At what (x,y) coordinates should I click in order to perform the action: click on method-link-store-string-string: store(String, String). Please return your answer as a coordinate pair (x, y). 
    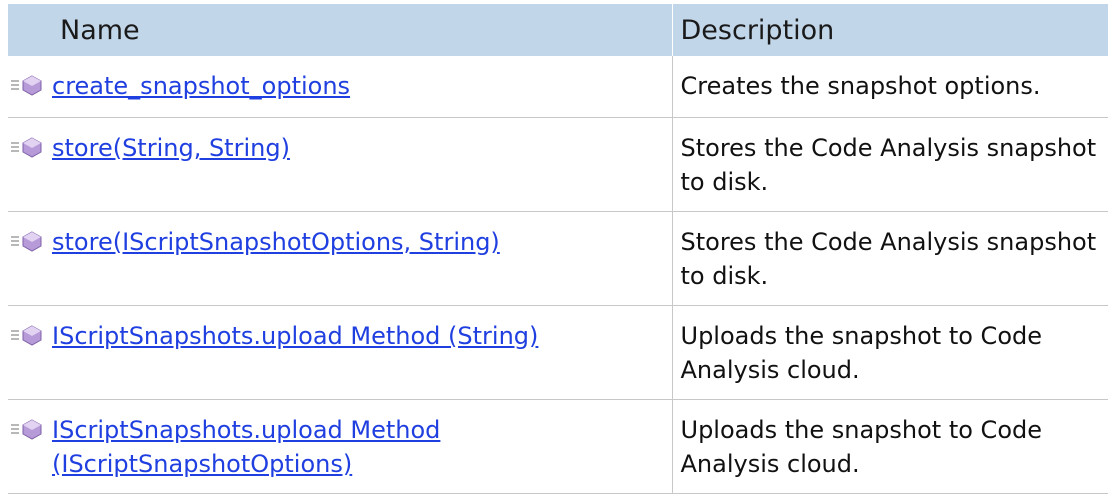
    Looking at the image, I should click on (171, 148).